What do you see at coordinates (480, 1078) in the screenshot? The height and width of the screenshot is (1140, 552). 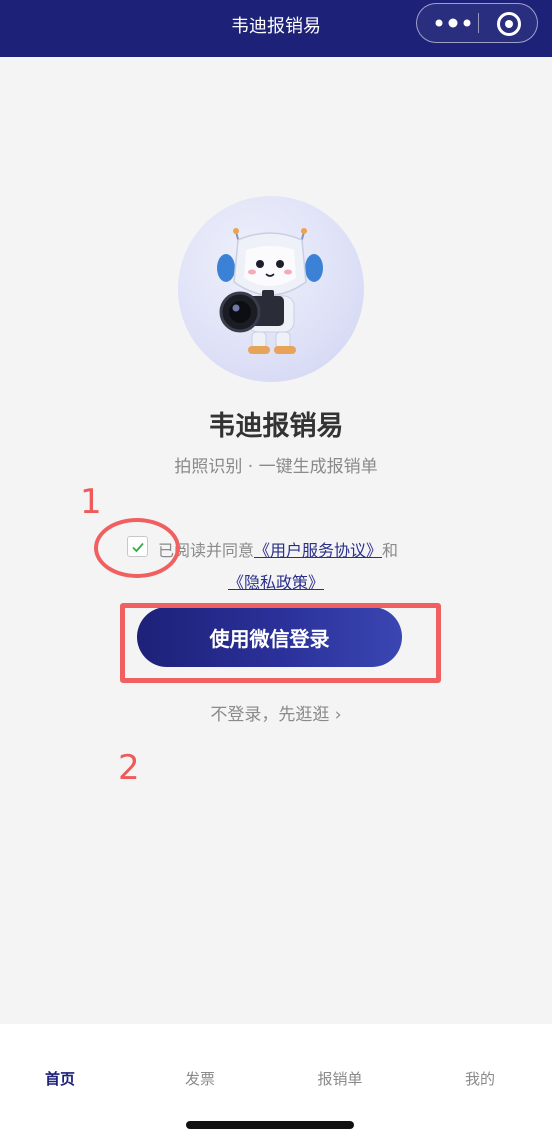 I see `tab-mine: 我的` at bounding box center [480, 1078].